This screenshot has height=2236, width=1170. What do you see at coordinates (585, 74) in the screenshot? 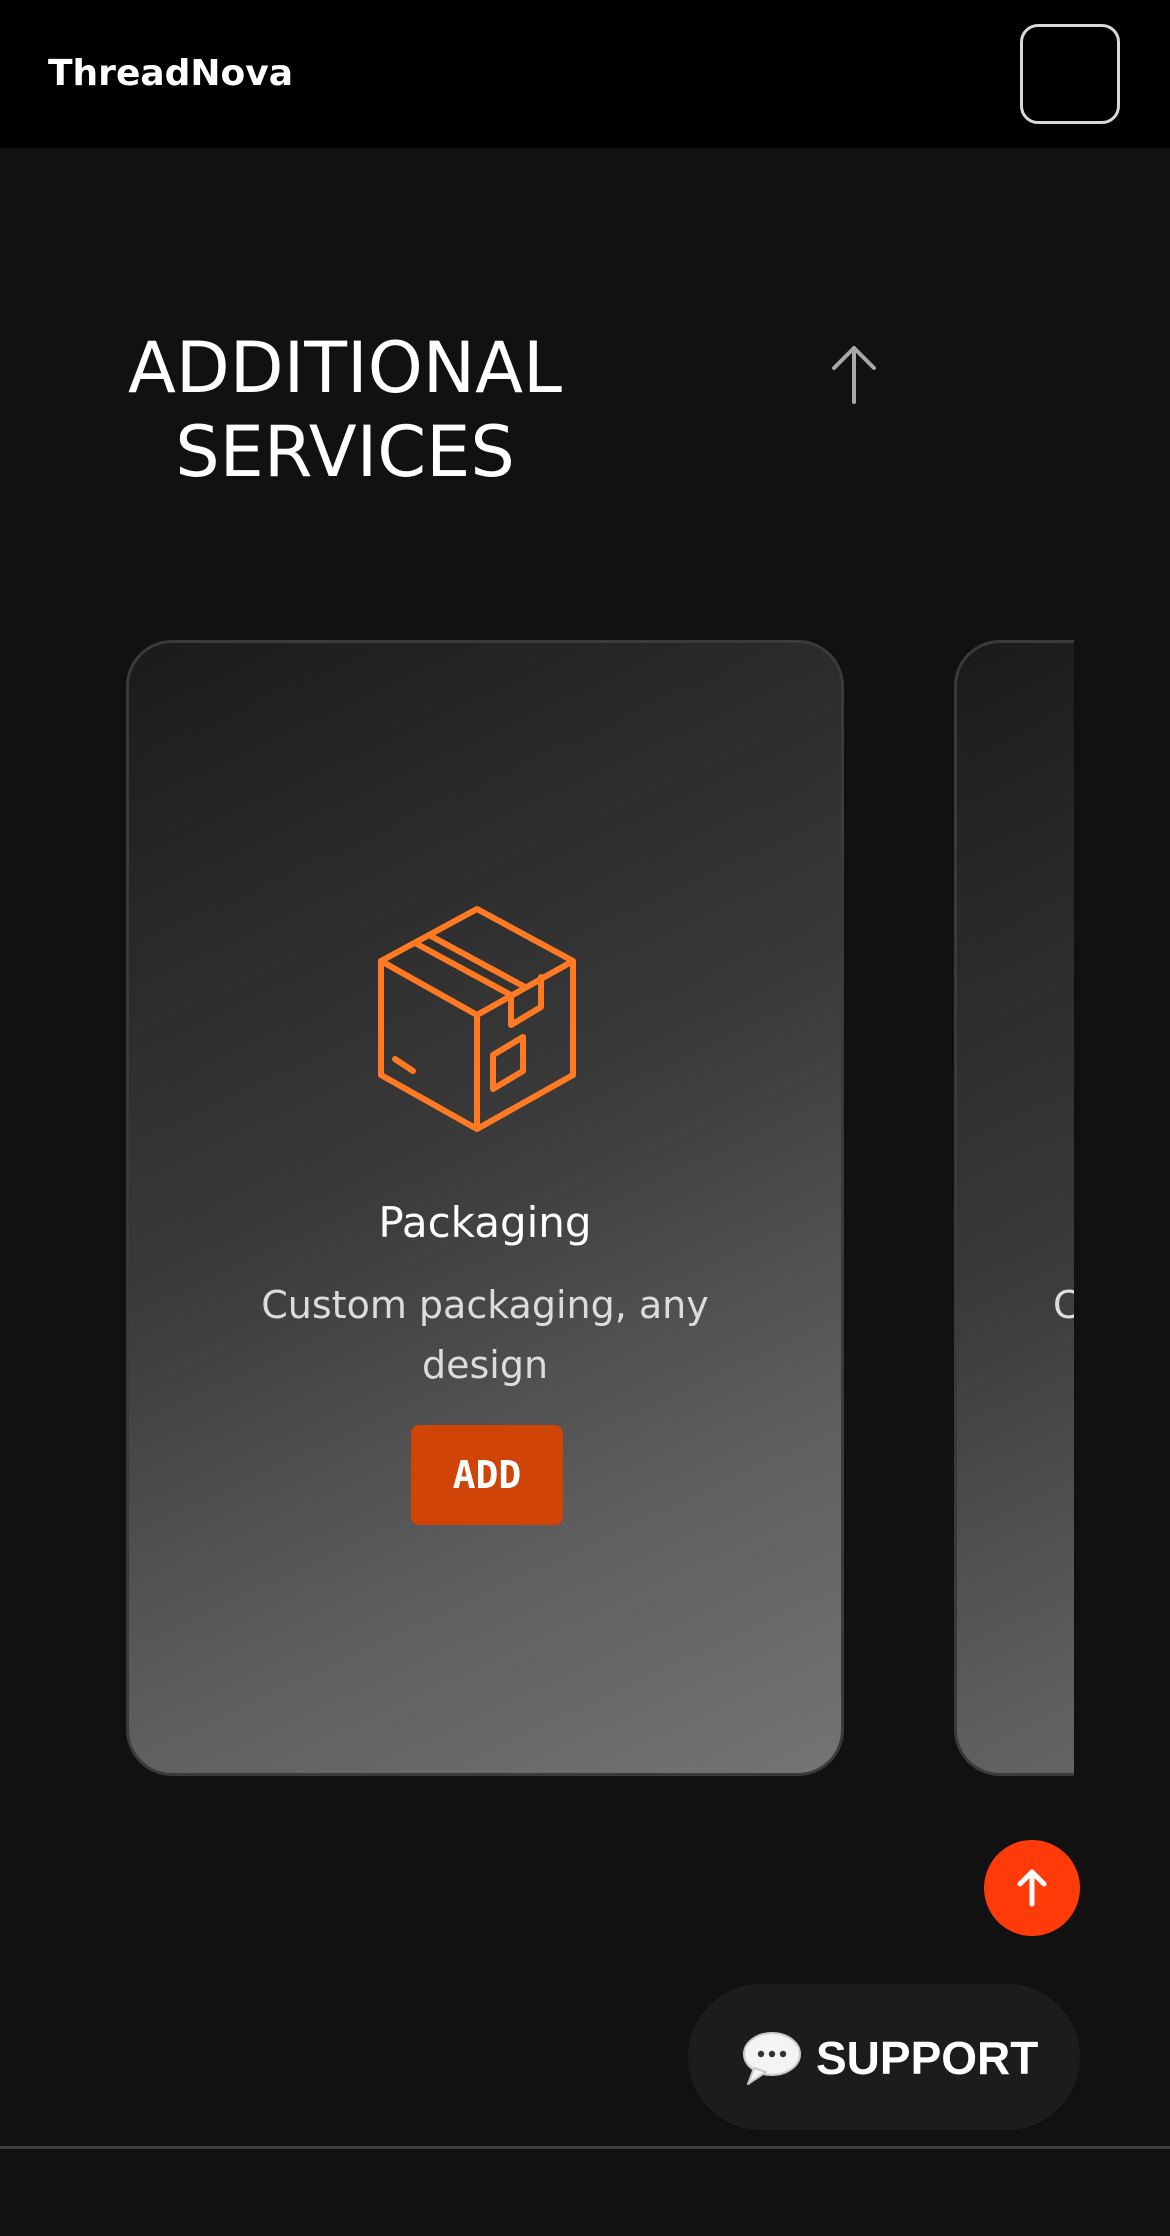
I see `top-bar: ThreadNova` at bounding box center [585, 74].